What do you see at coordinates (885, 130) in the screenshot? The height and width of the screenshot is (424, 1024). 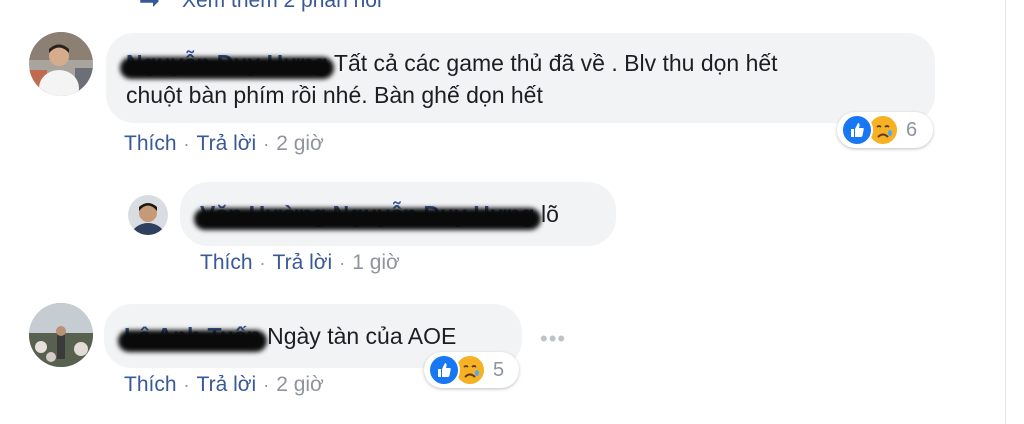 I see `reaction-summary: 6` at bounding box center [885, 130].